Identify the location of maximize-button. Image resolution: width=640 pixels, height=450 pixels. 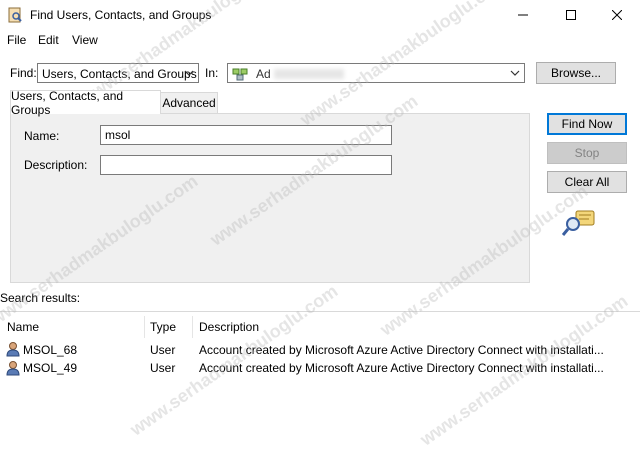
(571, 15).